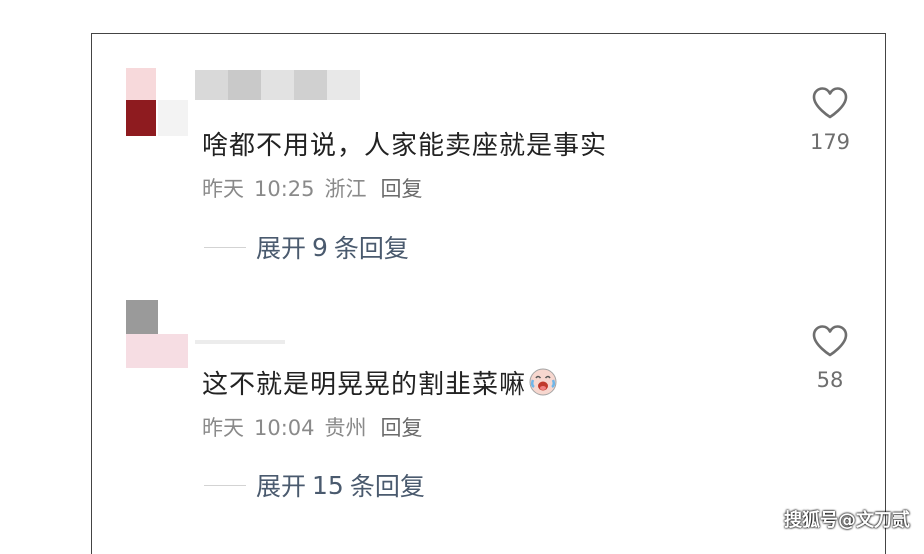 This screenshot has width=924, height=554. I want to click on crying-laughing-emoji-icon, so click(543, 382).